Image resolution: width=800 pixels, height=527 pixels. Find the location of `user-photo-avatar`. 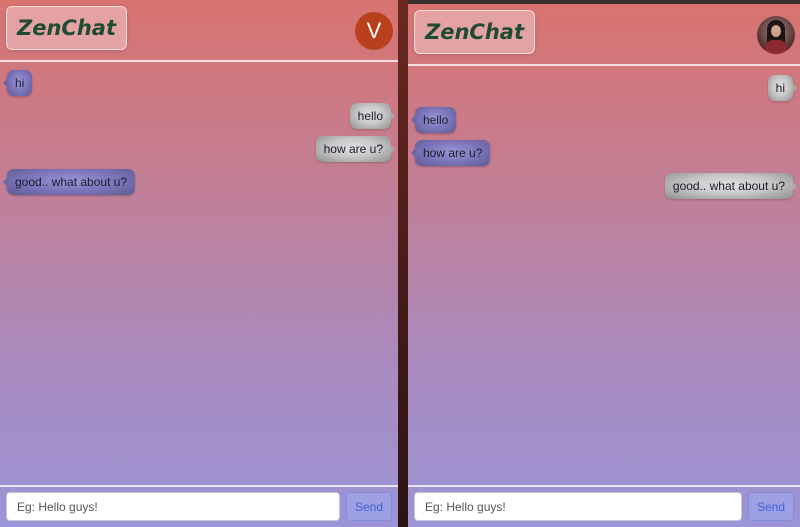

user-photo-avatar is located at coordinates (776, 35).